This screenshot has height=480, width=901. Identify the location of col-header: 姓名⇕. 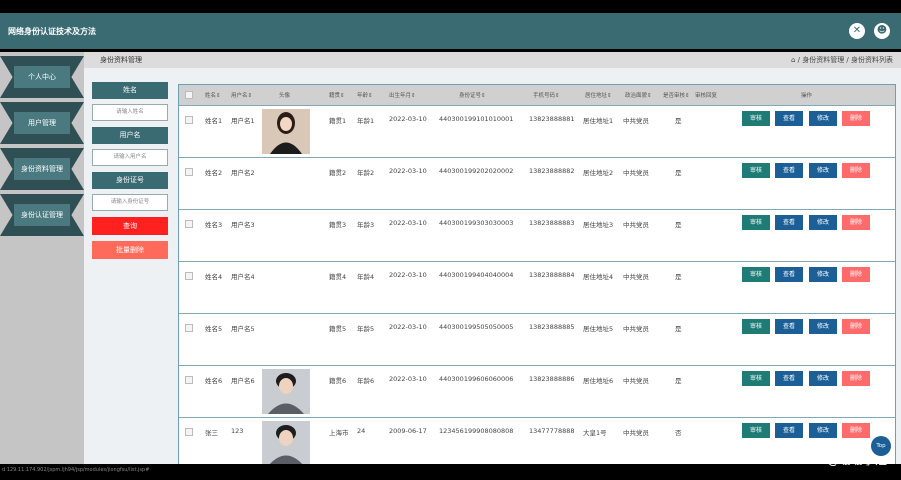
(213, 95).